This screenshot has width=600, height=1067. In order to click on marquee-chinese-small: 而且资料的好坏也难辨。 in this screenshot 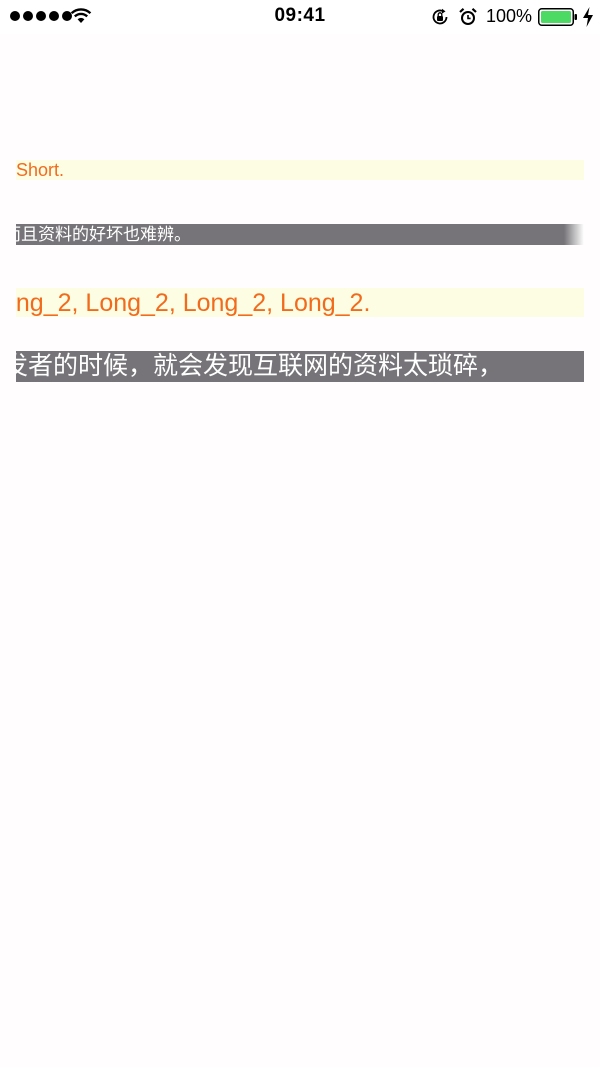, I will do `click(300, 234)`.